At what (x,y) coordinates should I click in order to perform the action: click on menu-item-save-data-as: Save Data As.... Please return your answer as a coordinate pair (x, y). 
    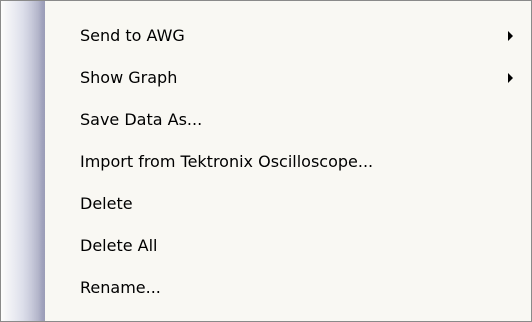
    Looking at the image, I should click on (266, 120).